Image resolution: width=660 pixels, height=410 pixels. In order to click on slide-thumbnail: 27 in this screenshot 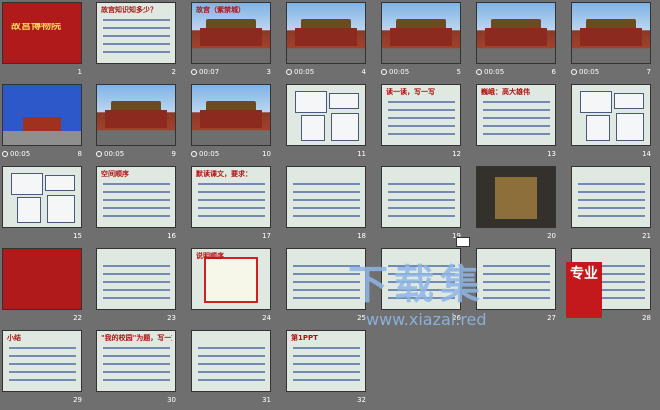, I will do `click(516, 288)`.